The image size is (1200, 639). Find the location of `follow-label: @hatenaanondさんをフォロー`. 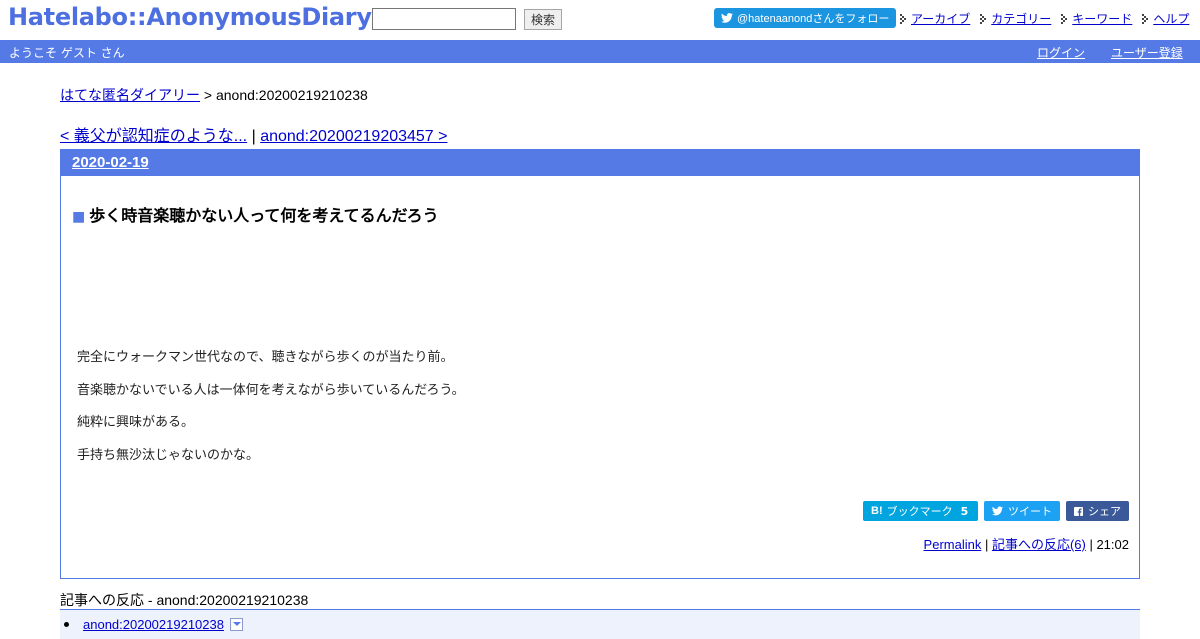

follow-label: @hatenaanondさんをフォロー is located at coordinates (813, 19).